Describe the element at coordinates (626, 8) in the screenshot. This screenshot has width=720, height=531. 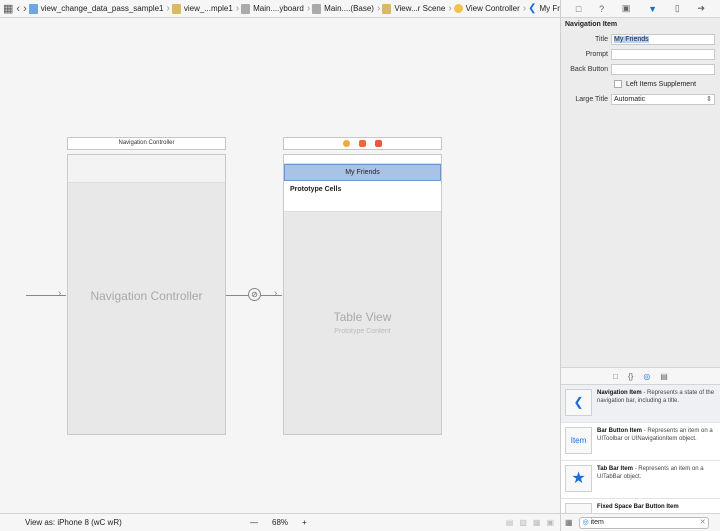
I see `identity-inspector-icon: ▣` at that location.